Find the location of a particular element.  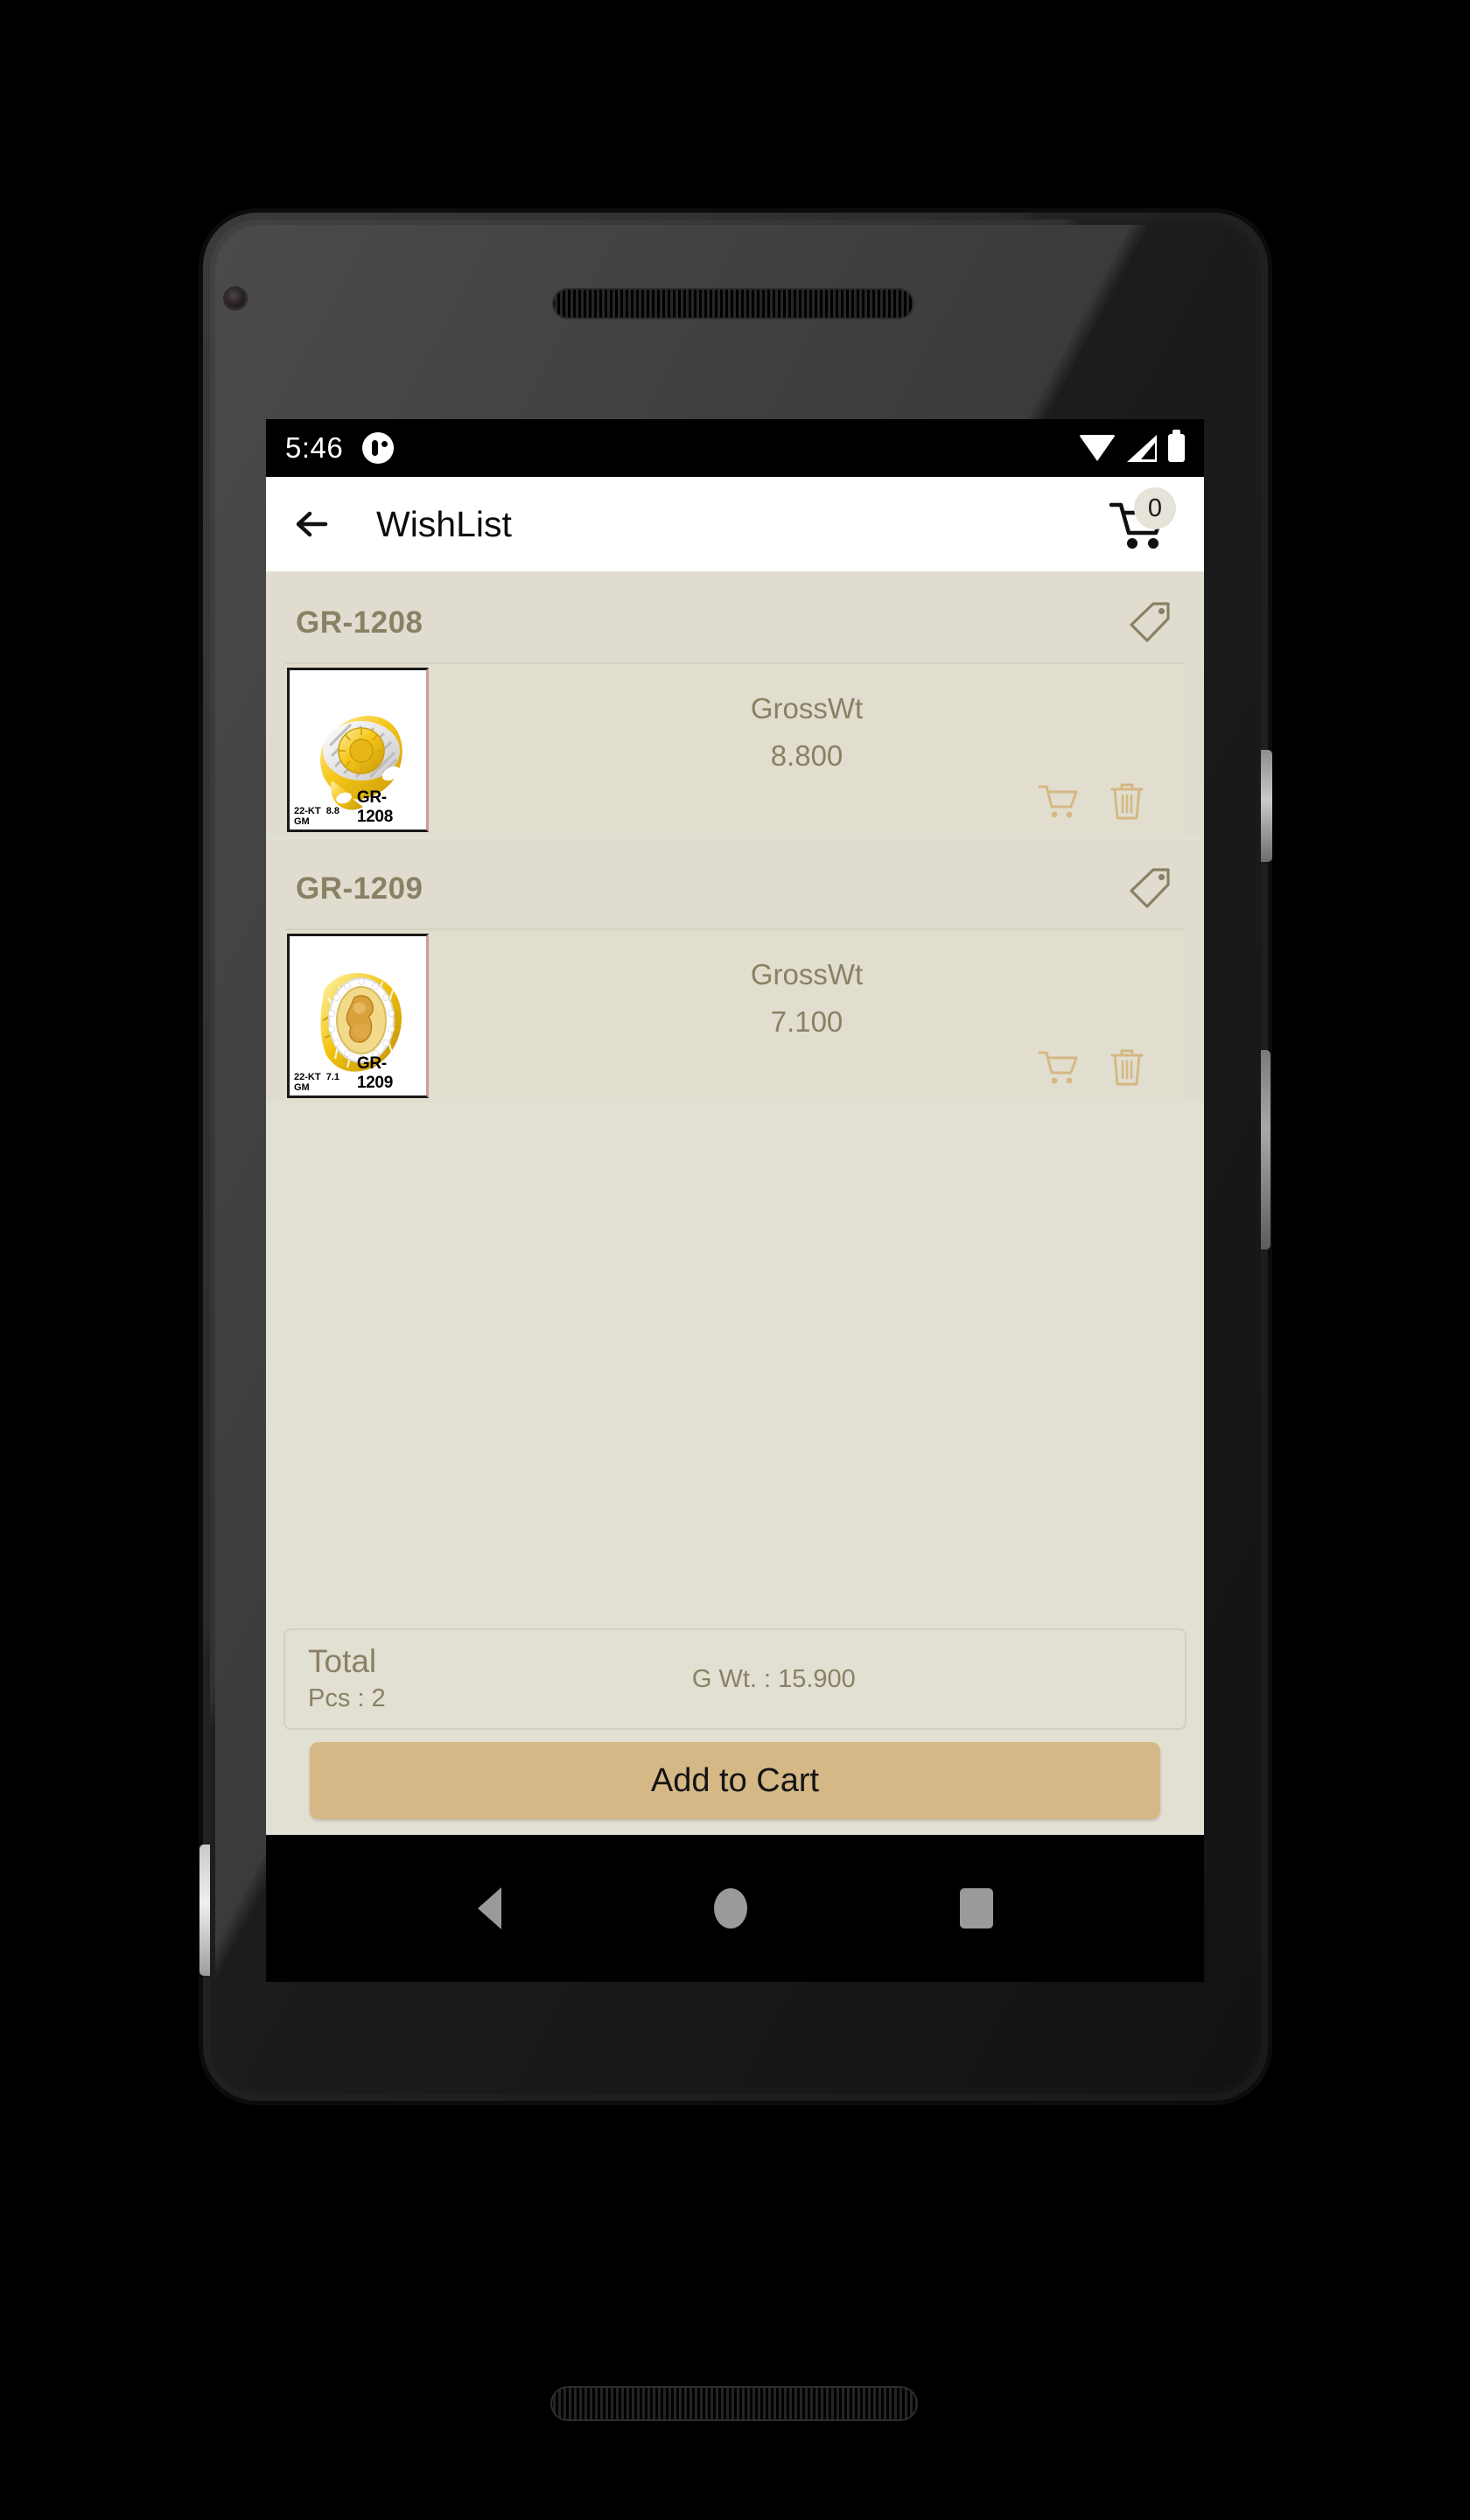

bottom-speaker is located at coordinates (734, 2403).